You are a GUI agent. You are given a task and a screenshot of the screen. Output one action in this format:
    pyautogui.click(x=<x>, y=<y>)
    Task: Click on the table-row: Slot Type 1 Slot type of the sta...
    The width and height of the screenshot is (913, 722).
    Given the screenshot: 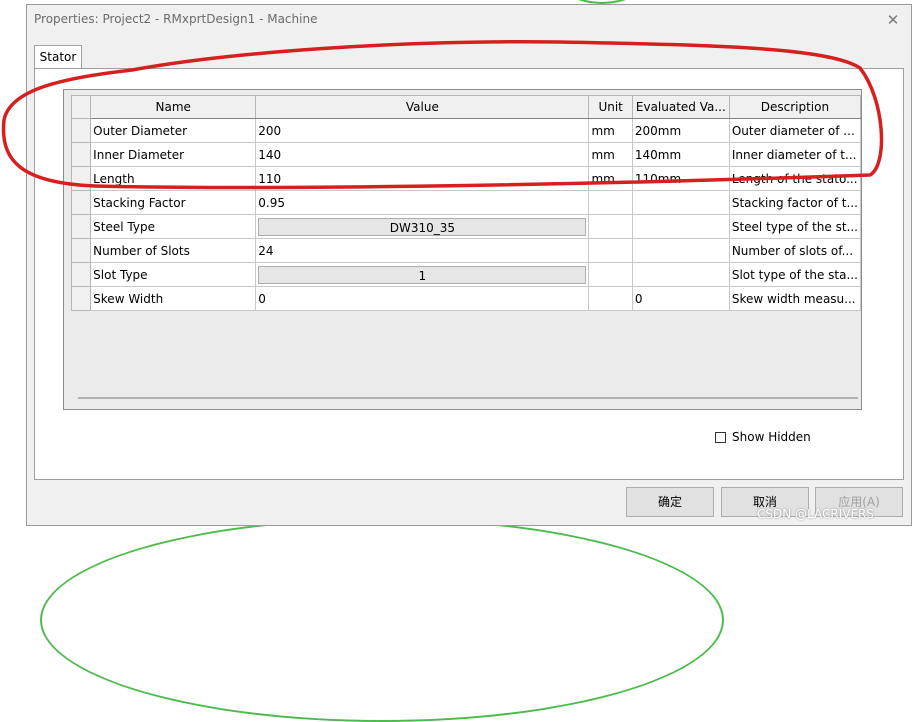 What is the action you would take?
    pyautogui.click(x=466, y=274)
    